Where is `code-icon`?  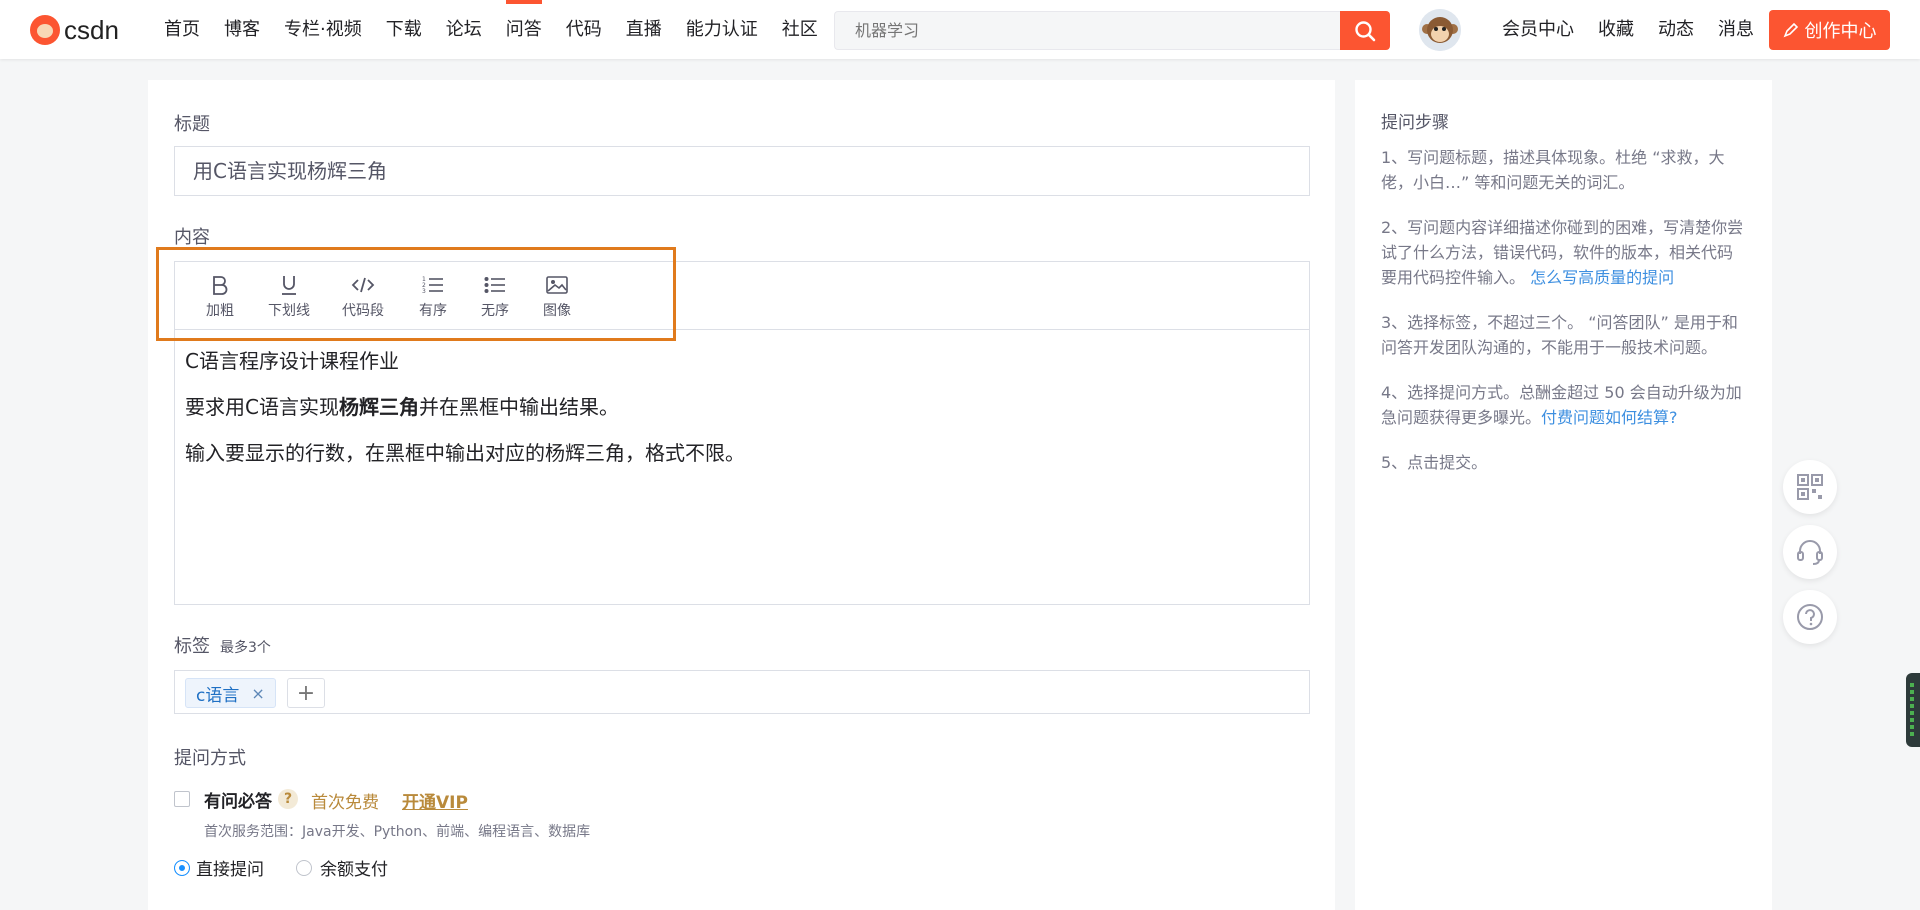 code-icon is located at coordinates (363, 285).